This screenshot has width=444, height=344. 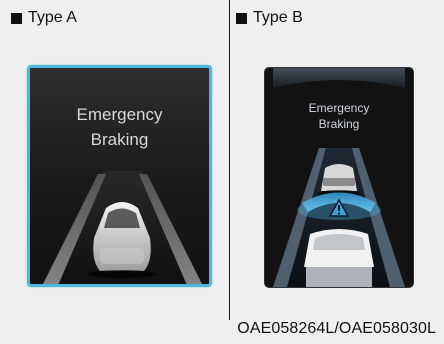 I want to click on type-a-label-text: Type A, so click(x=52, y=17).